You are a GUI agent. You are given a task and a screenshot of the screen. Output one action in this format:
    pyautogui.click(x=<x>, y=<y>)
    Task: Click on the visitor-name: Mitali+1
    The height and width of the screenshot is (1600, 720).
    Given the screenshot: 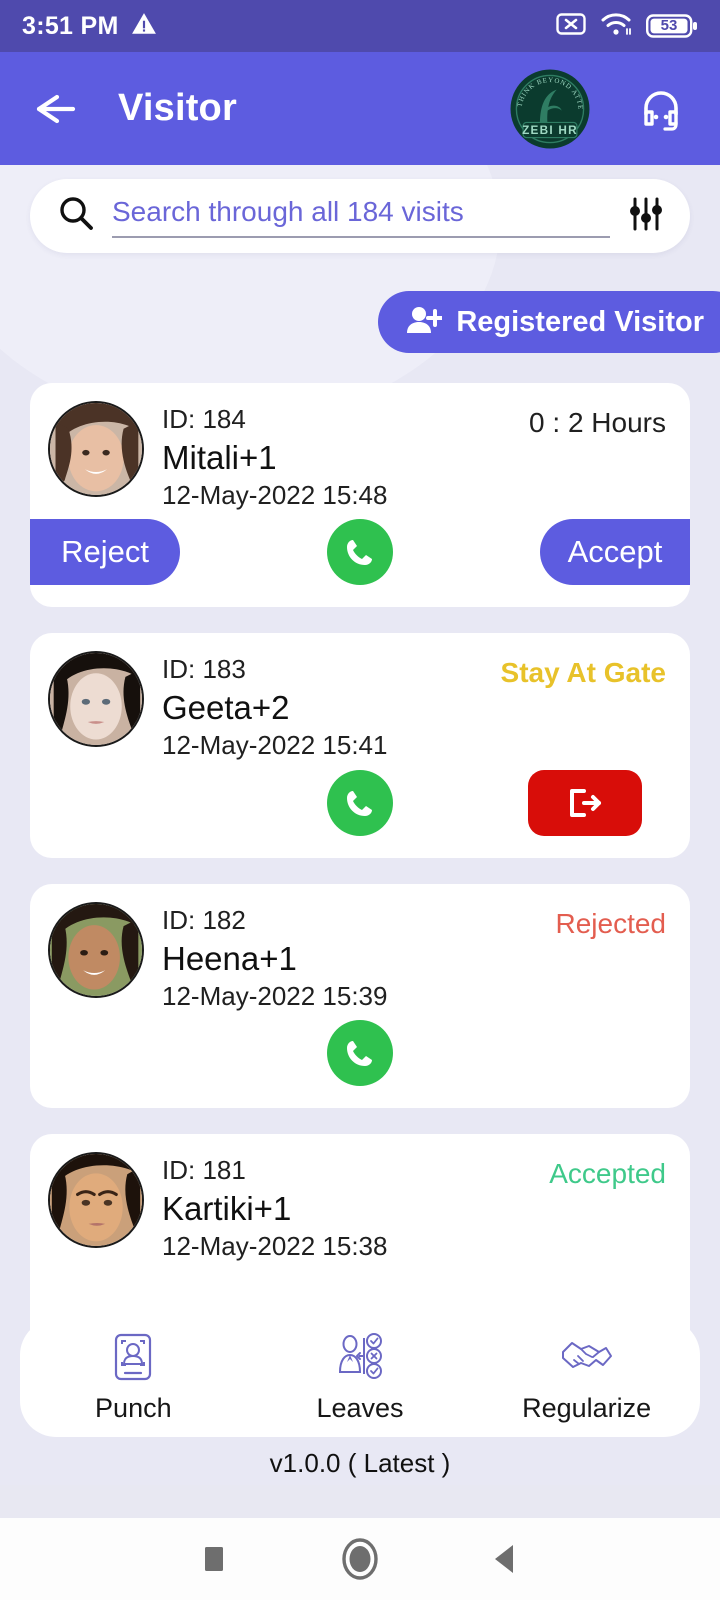 What is the action you would take?
    pyautogui.click(x=219, y=457)
    